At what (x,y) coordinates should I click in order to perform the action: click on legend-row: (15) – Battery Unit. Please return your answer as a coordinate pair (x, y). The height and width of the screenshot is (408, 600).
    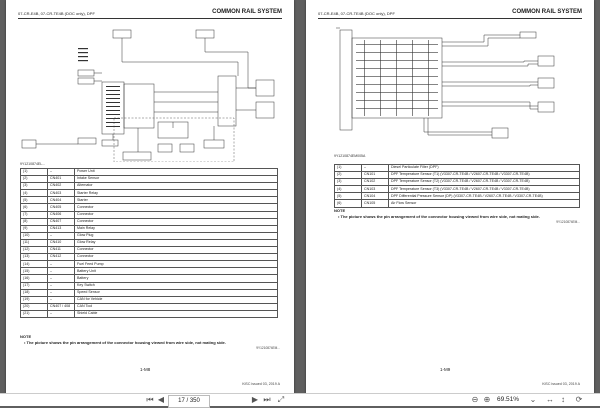
    Looking at the image, I should click on (149, 271).